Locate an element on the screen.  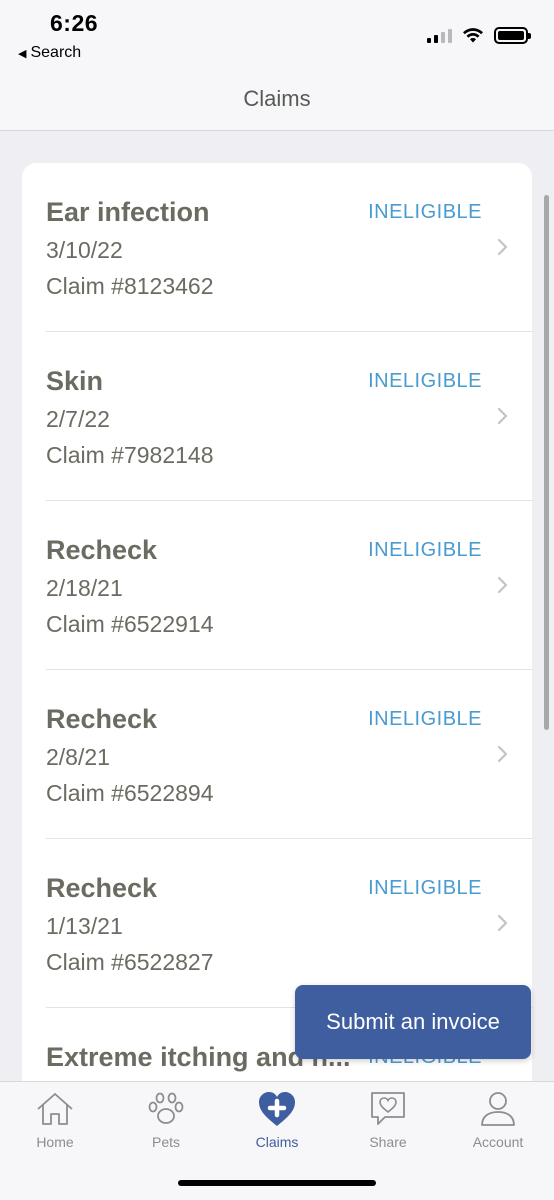
home-icon is located at coordinates (55, 1109).